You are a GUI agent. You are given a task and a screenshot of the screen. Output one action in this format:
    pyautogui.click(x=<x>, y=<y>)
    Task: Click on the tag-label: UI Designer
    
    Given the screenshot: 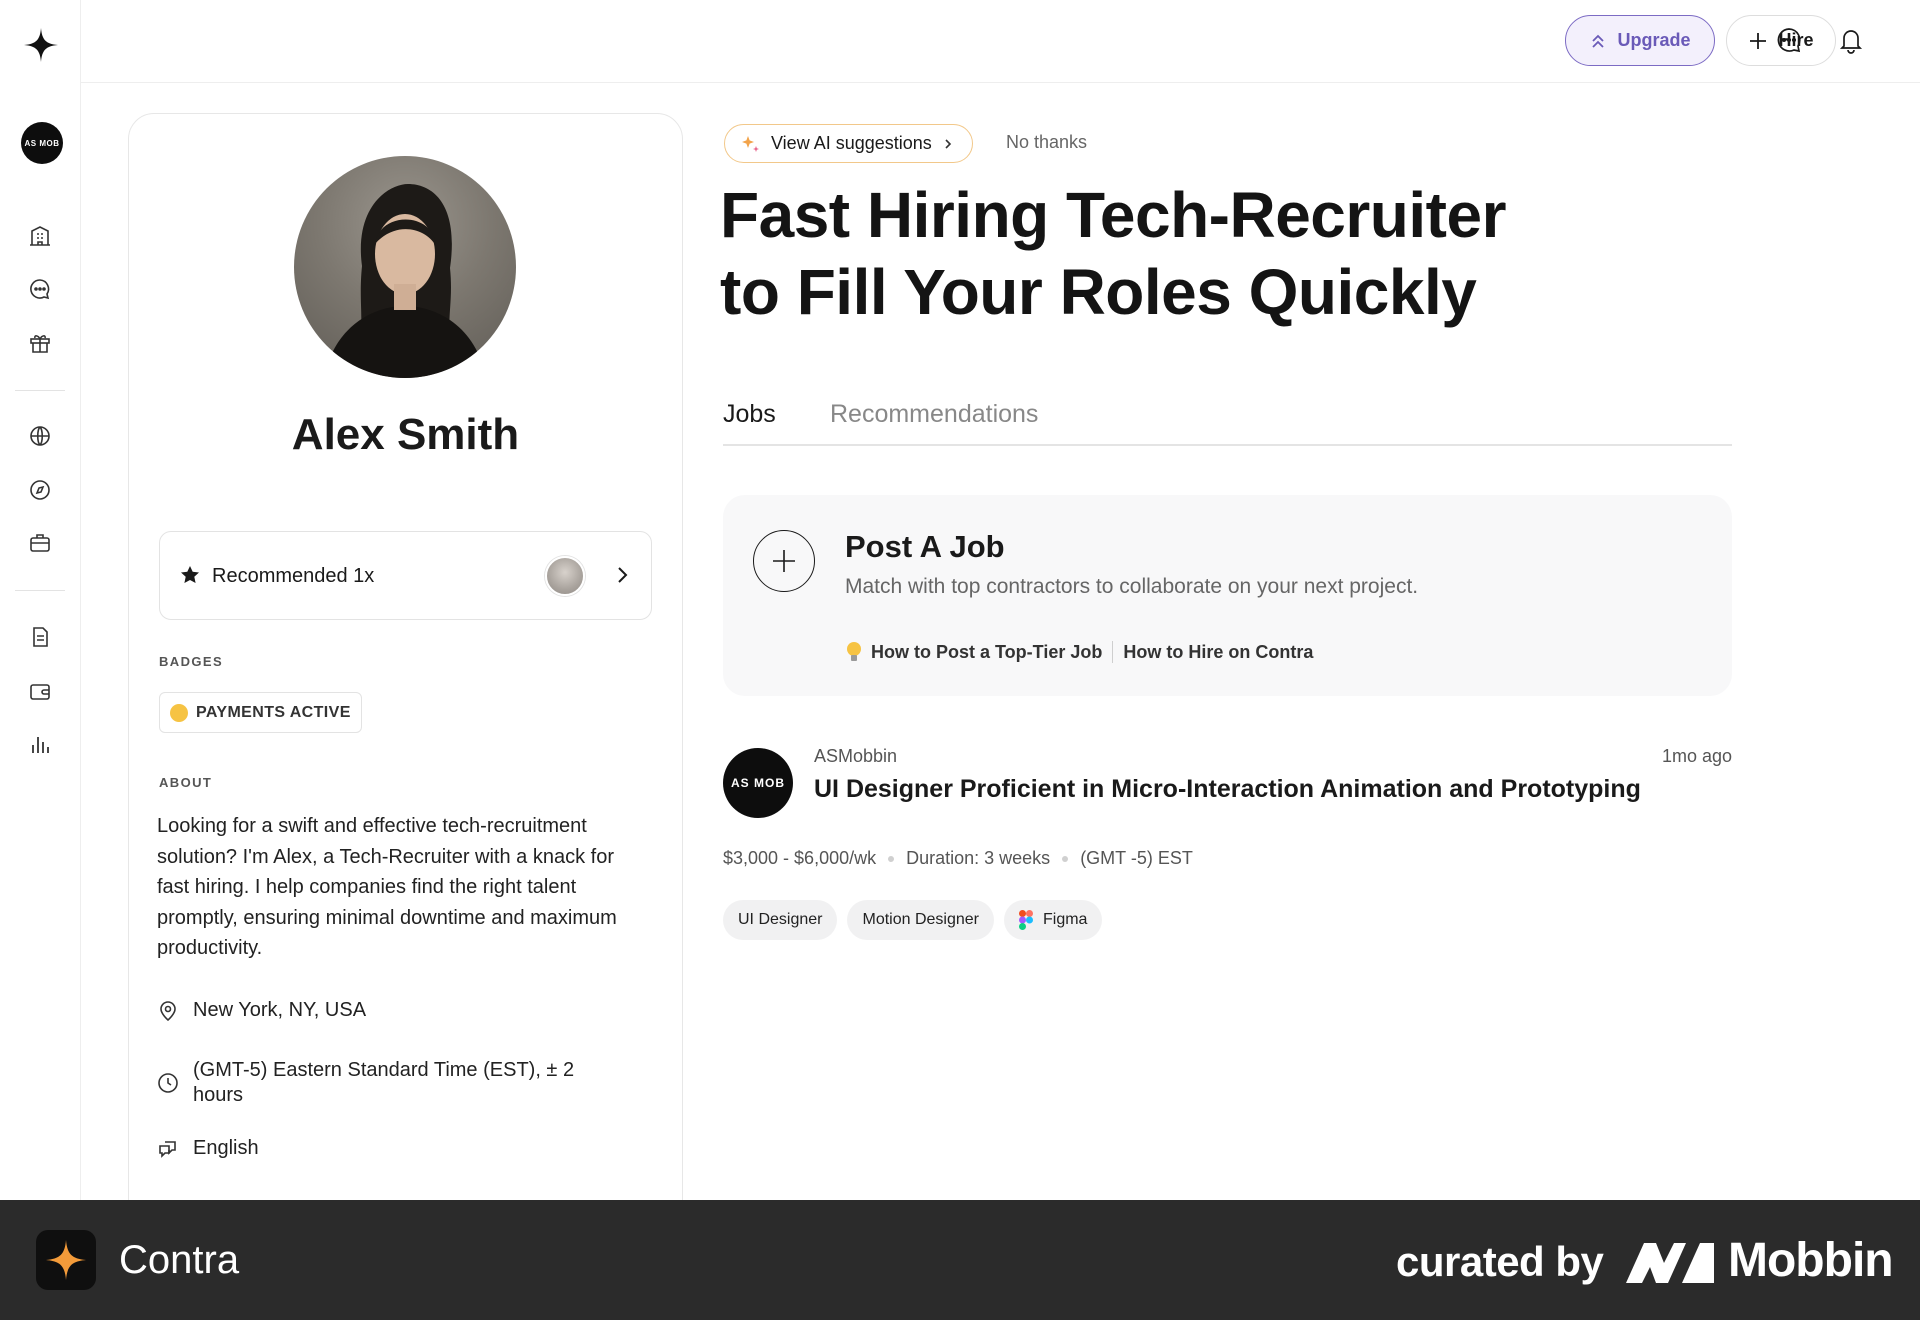 What is the action you would take?
    pyautogui.click(x=780, y=919)
    